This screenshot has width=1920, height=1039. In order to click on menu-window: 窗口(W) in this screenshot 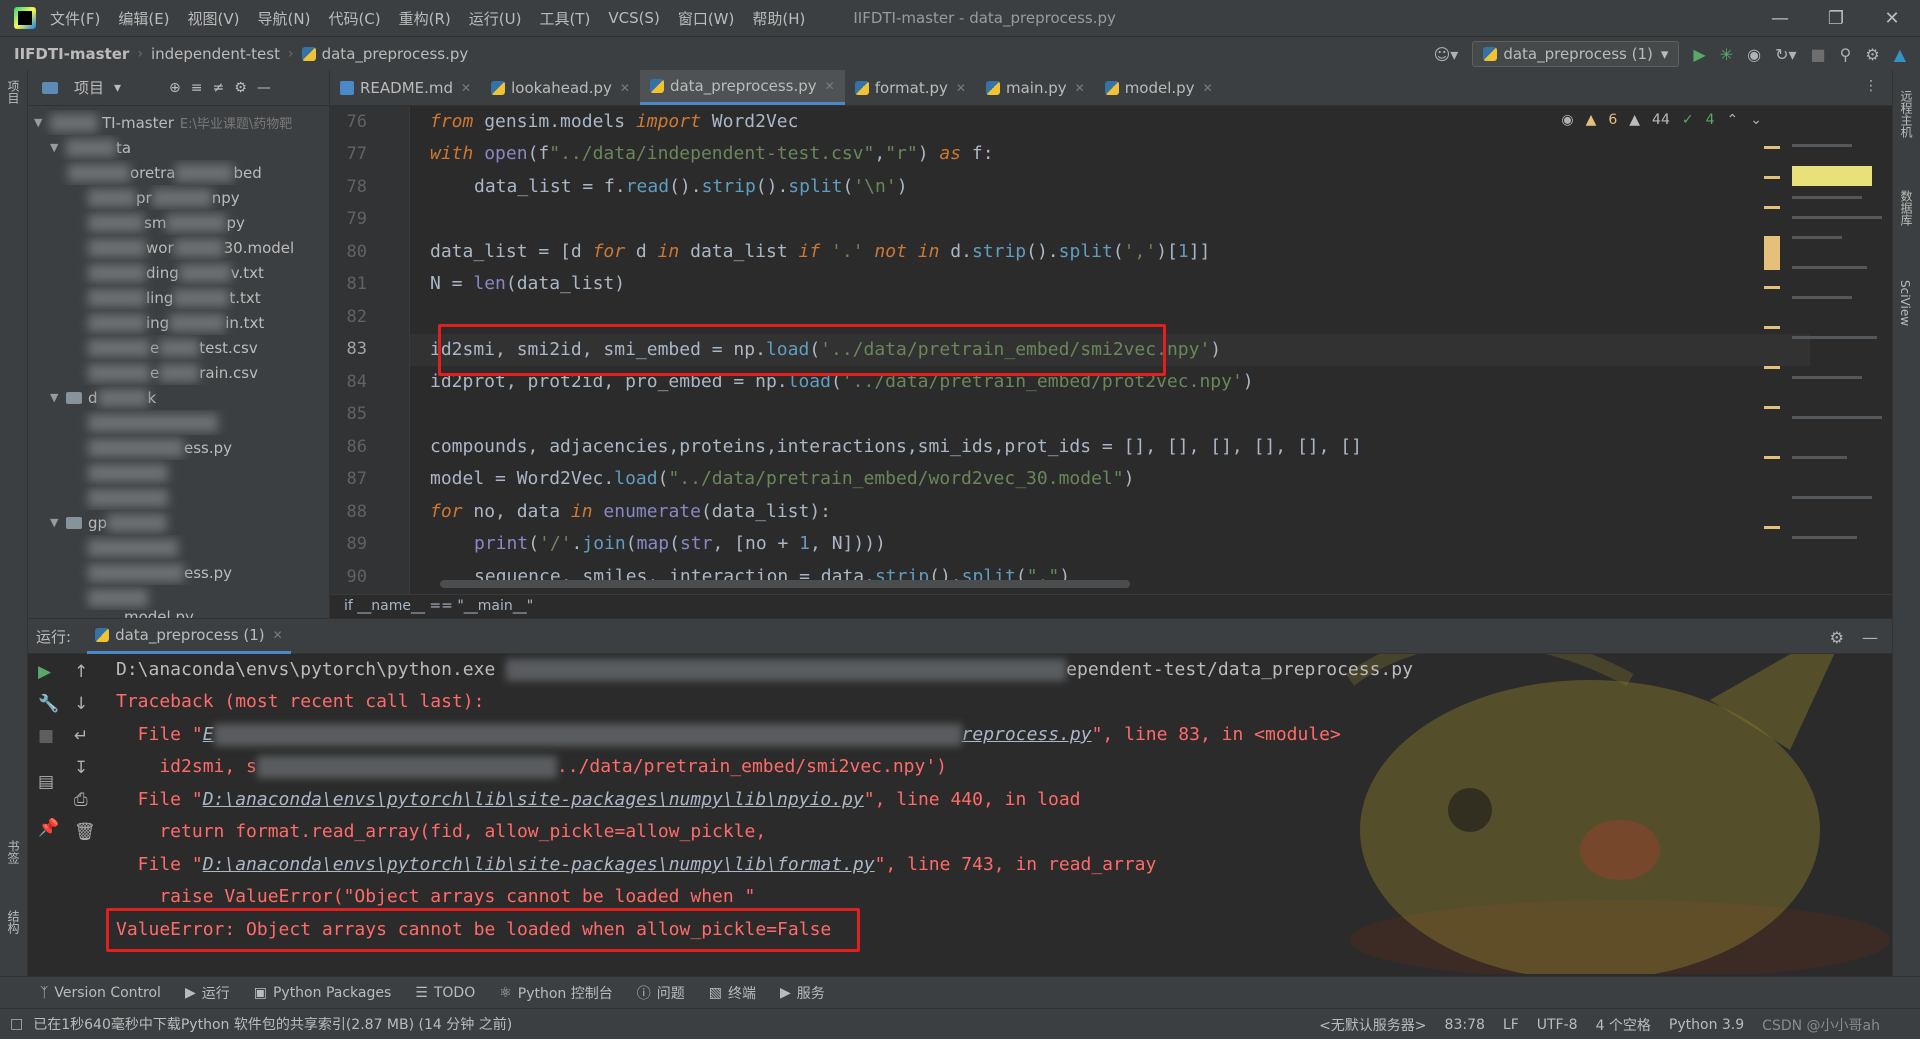, I will do `click(706, 18)`.